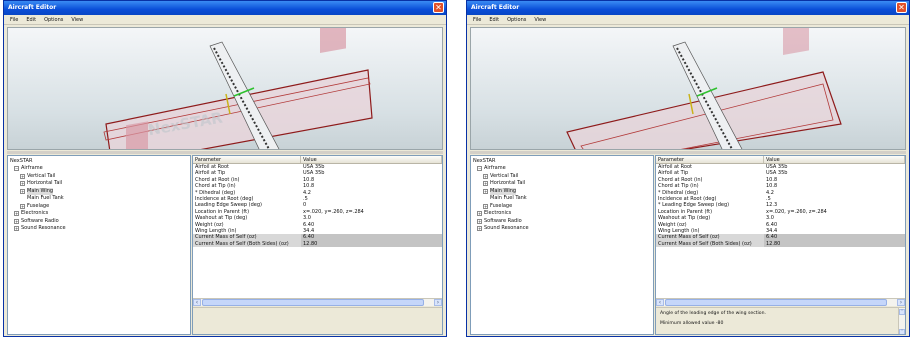 The image size is (914, 337). I want to click on tree-item-label: Horizontal Tail, so click(508, 183).